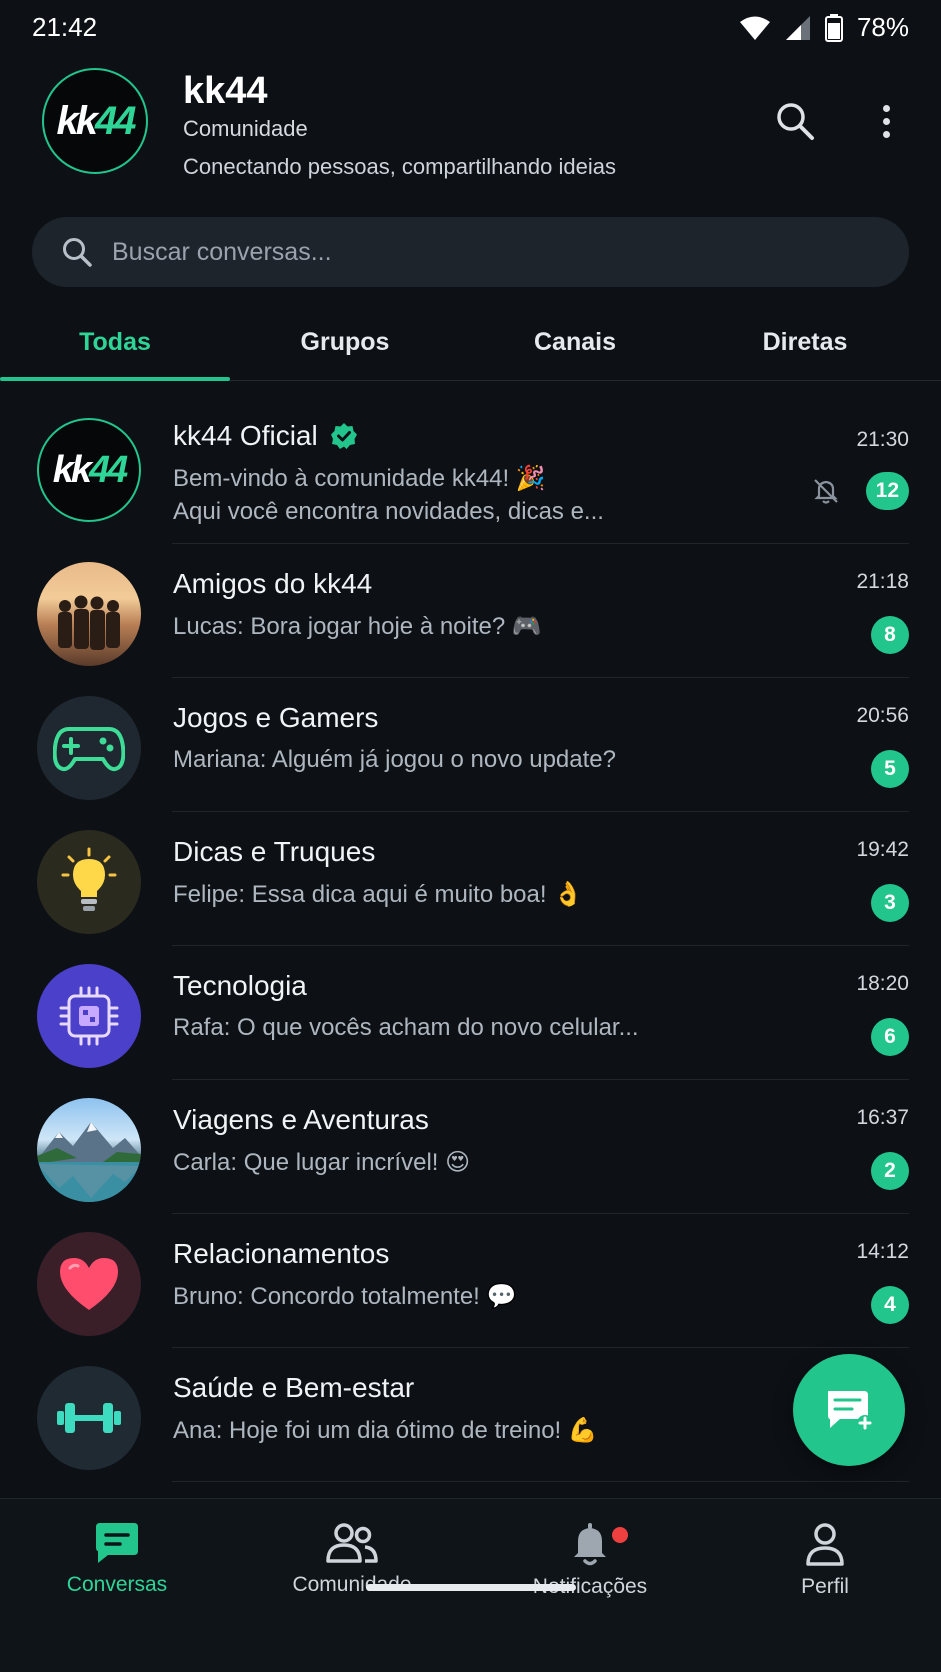 The width and height of the screenshot is (941, 1672). What do you see at coordinates (882, 1251) in the screenshot?
I see `chat-time: 14:12` at bounding box center [882, 1251].